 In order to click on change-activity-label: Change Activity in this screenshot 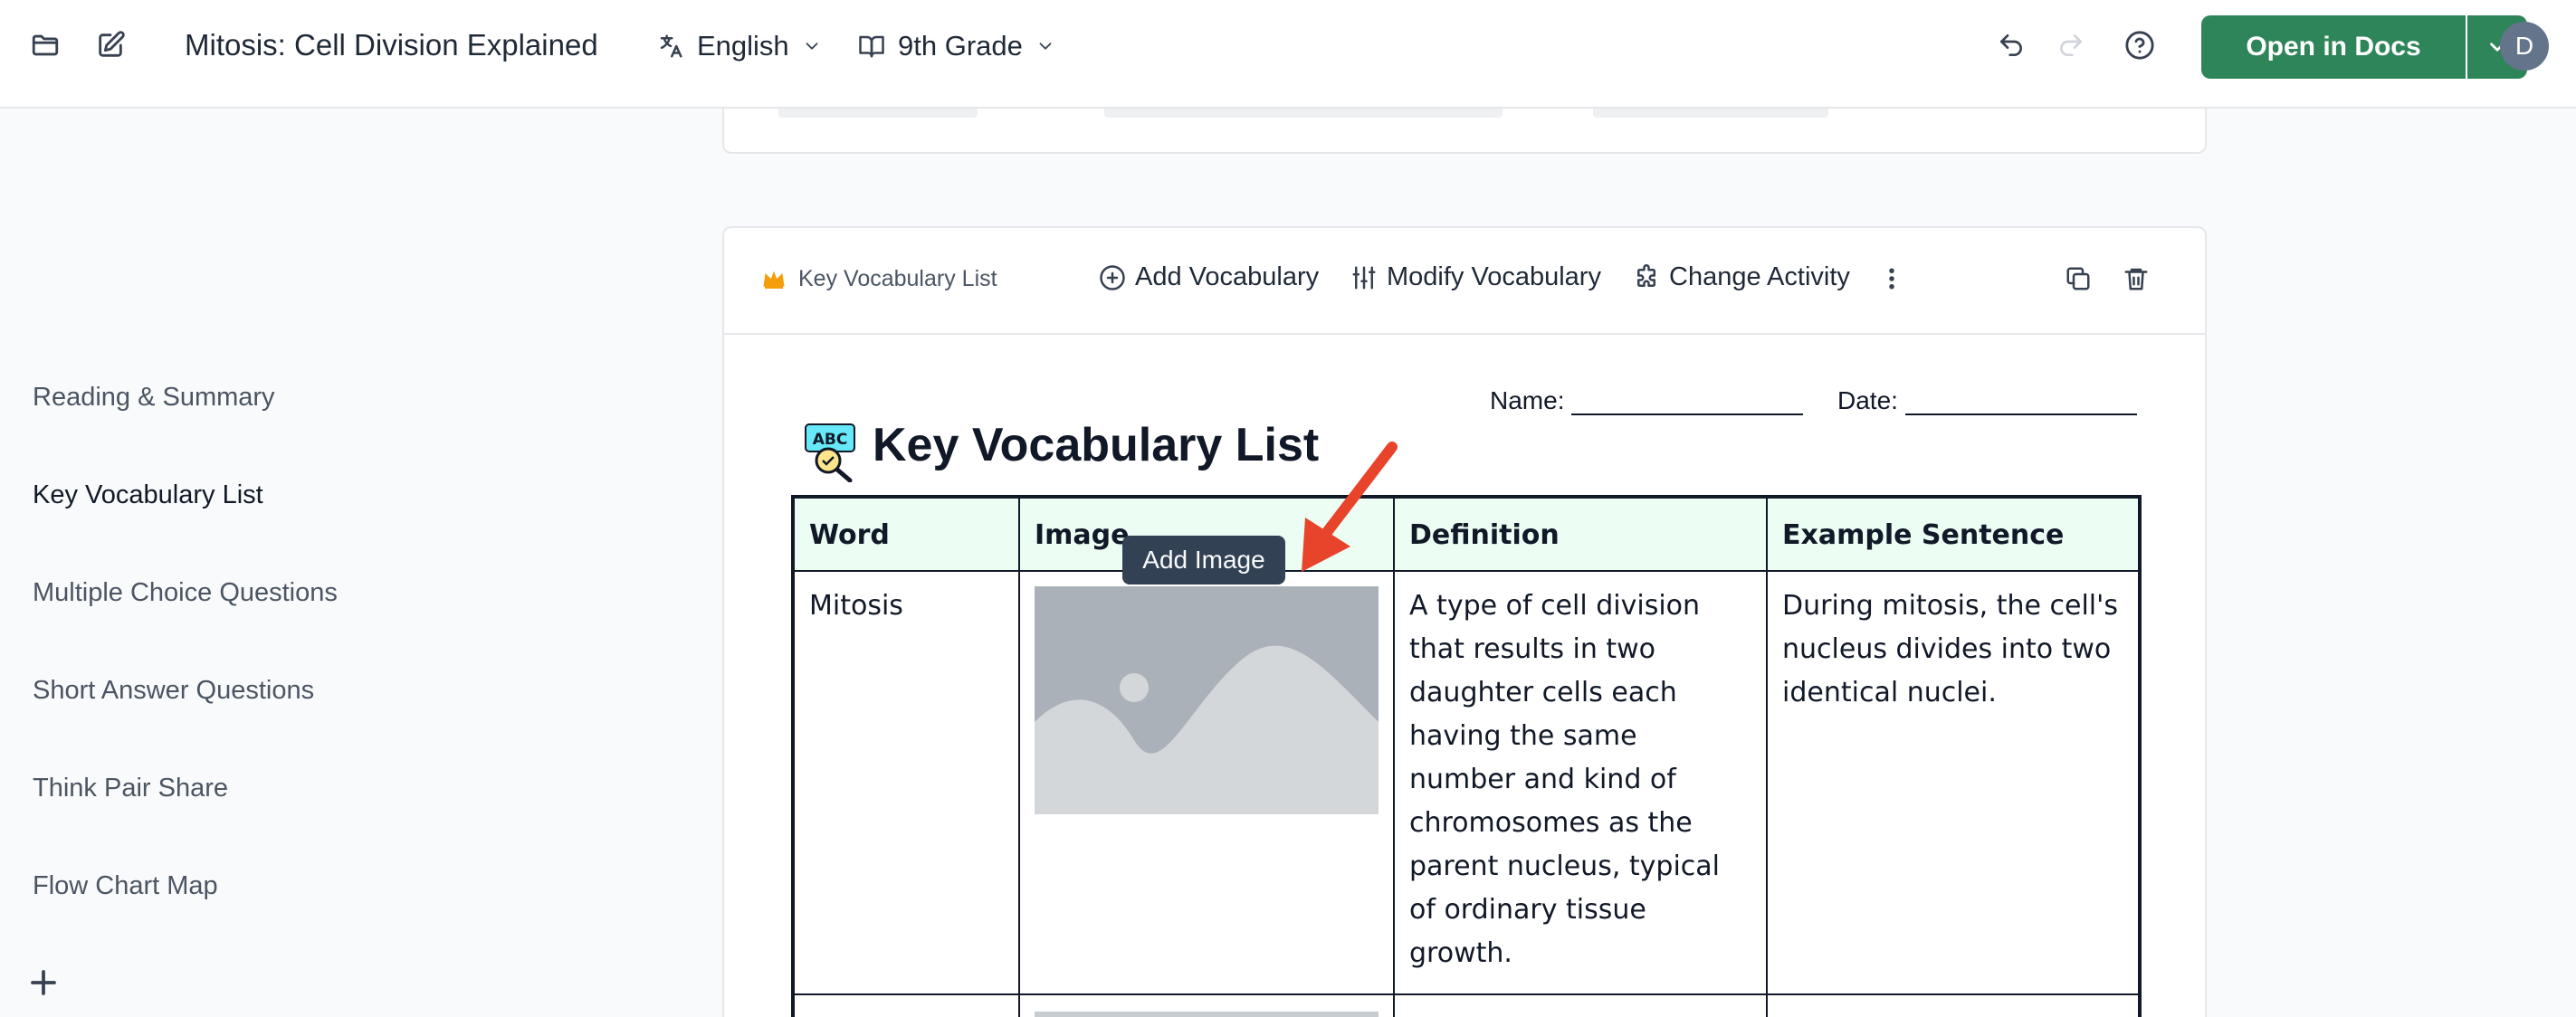, I will do `click(1760, 276)`.